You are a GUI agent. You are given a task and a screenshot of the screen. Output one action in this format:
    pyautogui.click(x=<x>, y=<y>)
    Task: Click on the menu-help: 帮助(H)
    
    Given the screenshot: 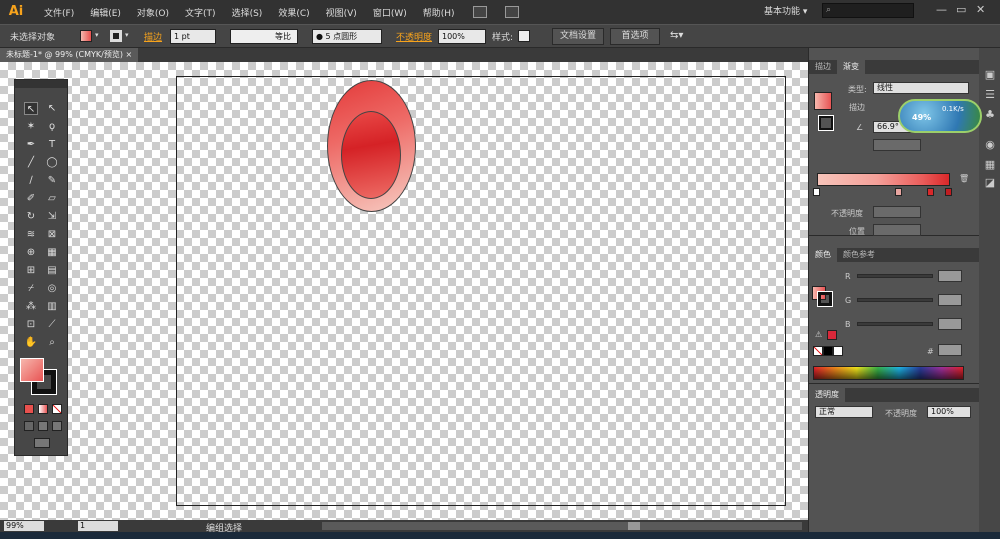 What is the action you would take?
    pyautogui.click(x=439, y=12)
    